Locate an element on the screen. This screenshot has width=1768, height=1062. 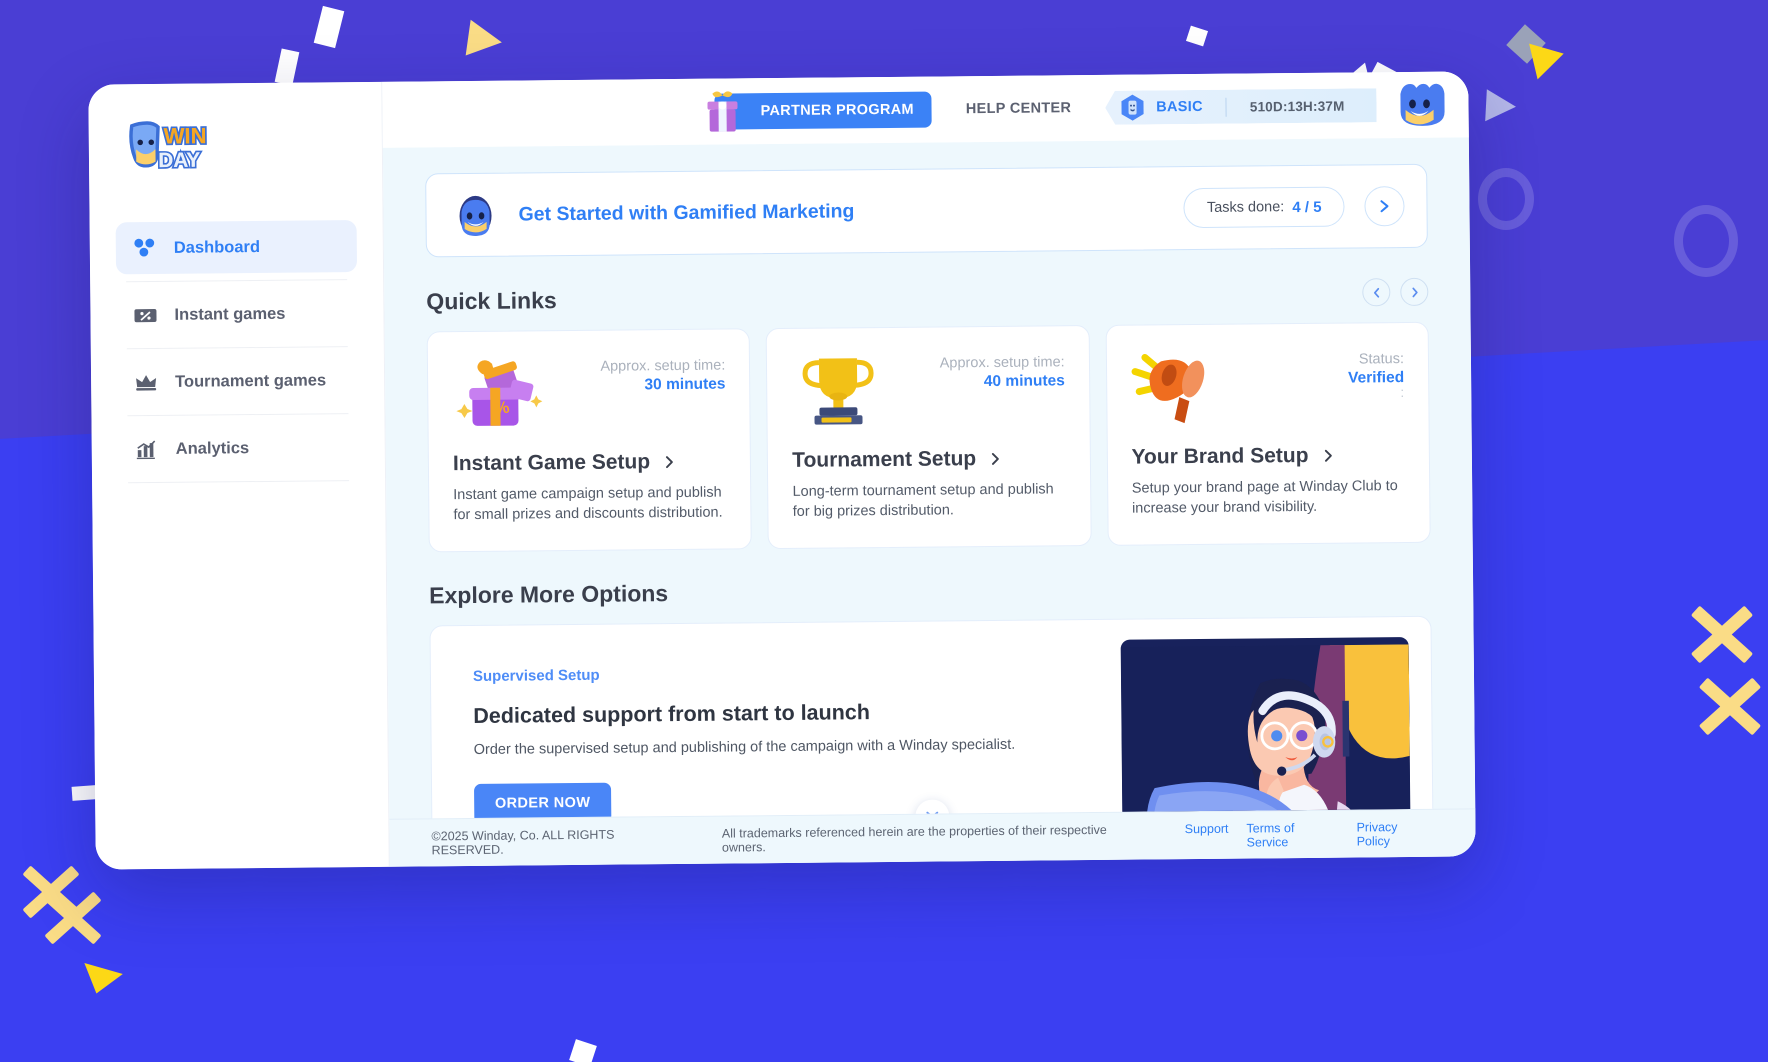
tasks-done-pill: Tasks done: 4 / 5 is located at coordinates (1264, 207).